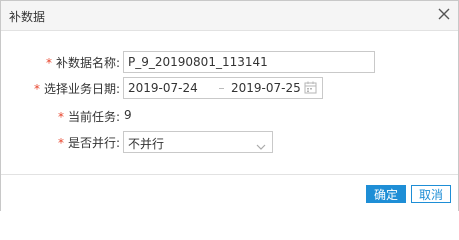 The image size is (459, 240). What do you see at coordinates (128, 115) in the screenshot?
I see `current-task-count: 9` at bounding box center [128, 115].